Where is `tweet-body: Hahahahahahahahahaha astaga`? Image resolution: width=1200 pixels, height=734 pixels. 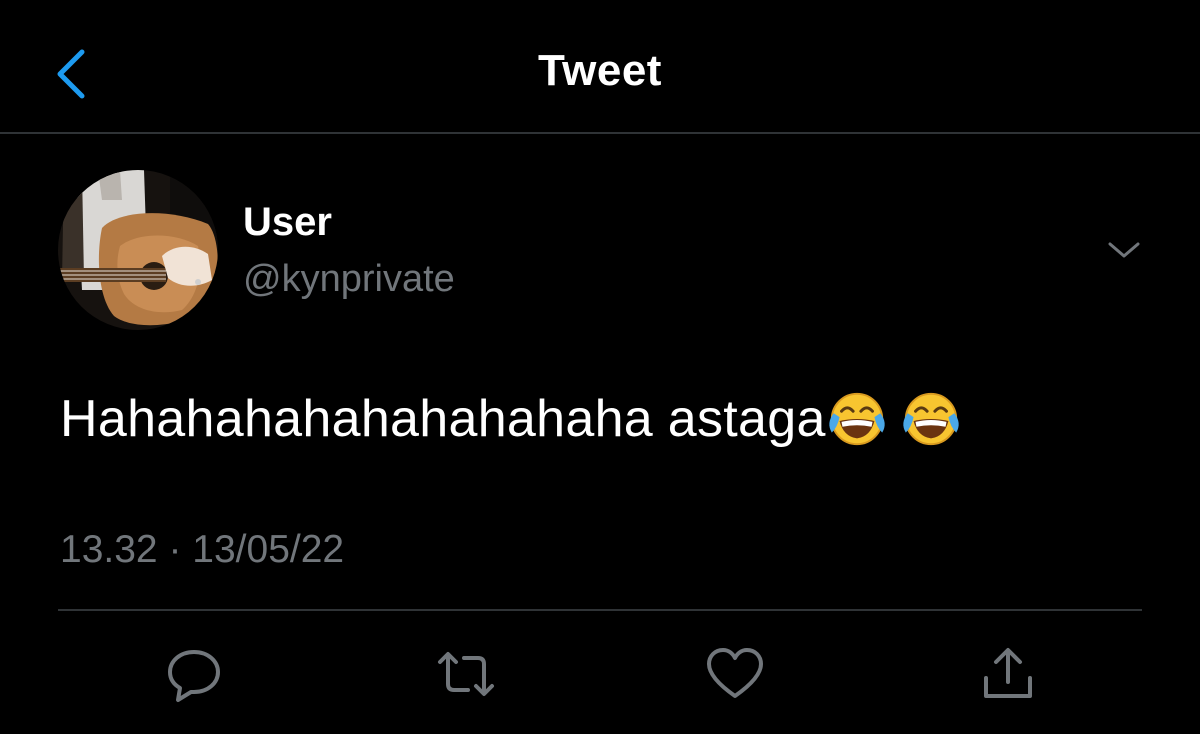
tweet-body: Hahahahahahahahahaha astaga is located at coordinates (517, 419).